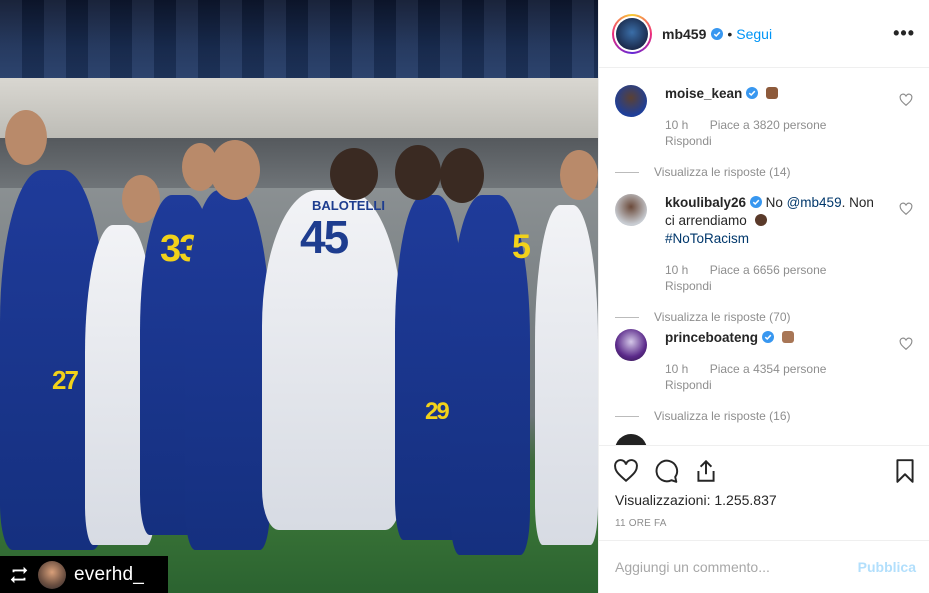 Image resolution: width=929 pixels, height=593 pixels. What do you see at coordinates (904, 33) in the screenshot?
I see `more-options-button: •••` at bounding box center [904, 33].